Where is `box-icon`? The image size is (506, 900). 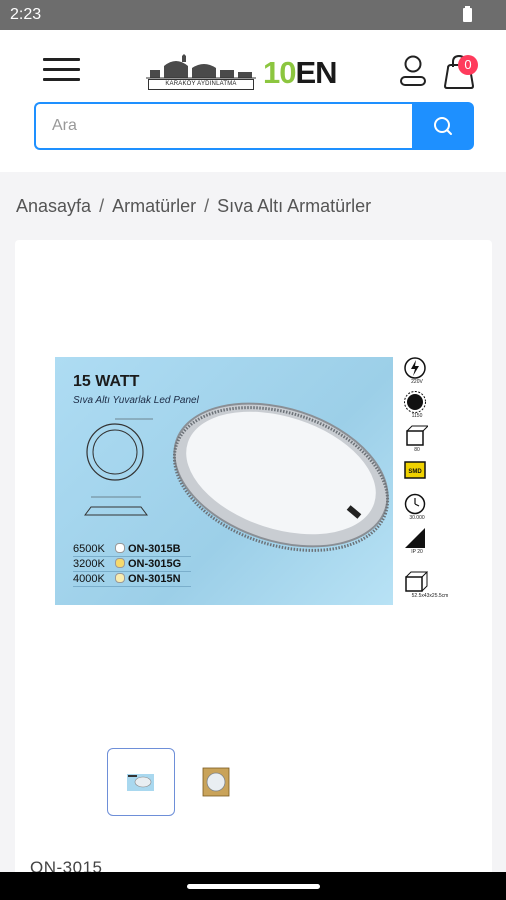 box-icon is located at coordinates (417, 435).